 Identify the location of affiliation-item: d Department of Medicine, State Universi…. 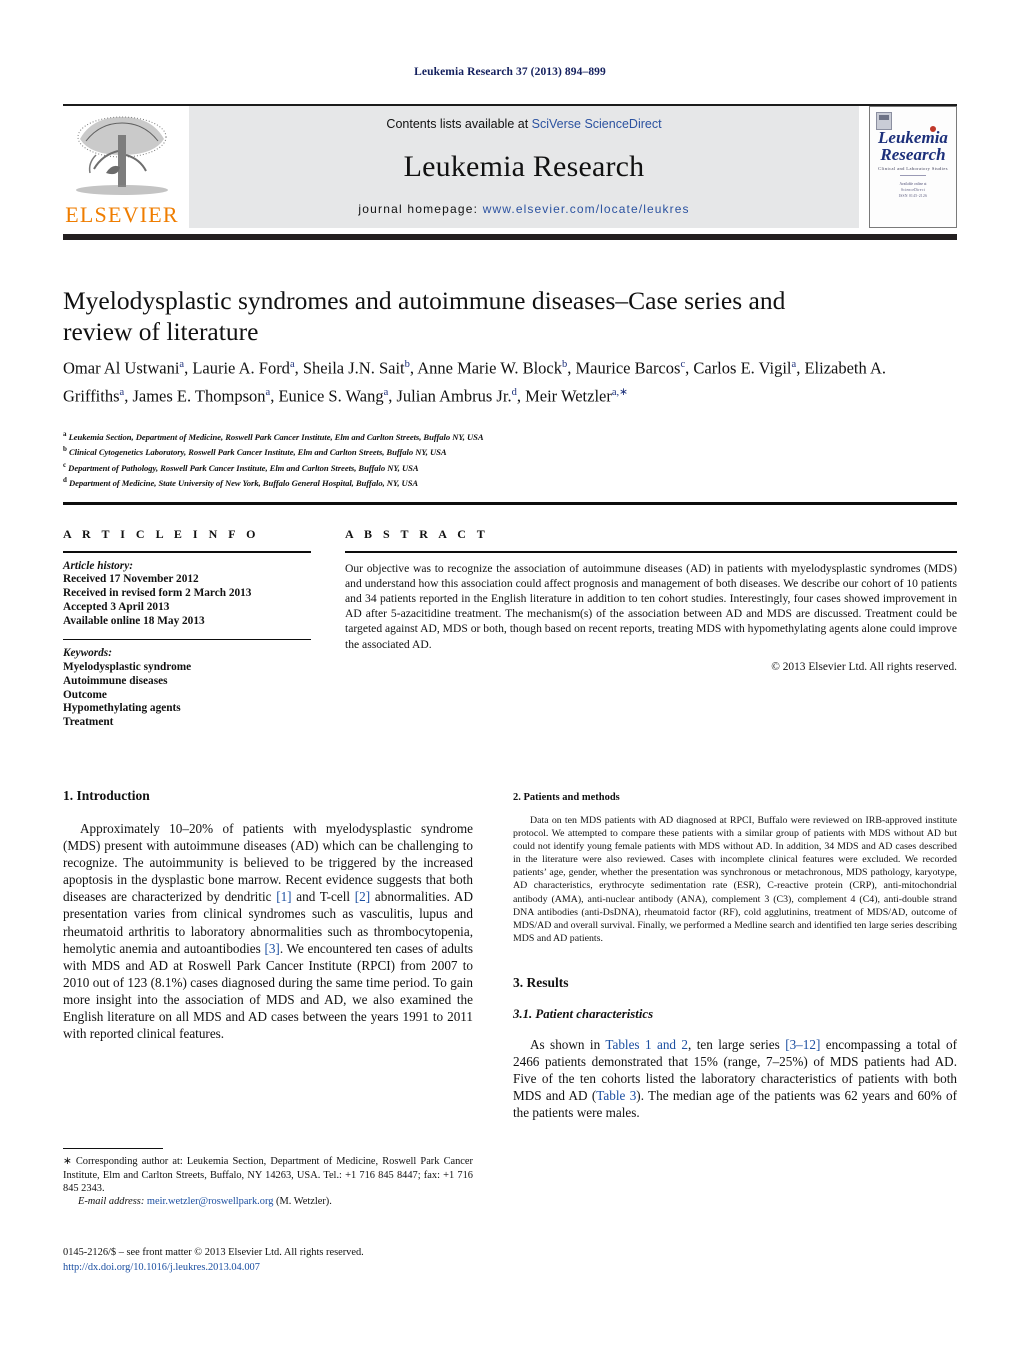
(493, 481).